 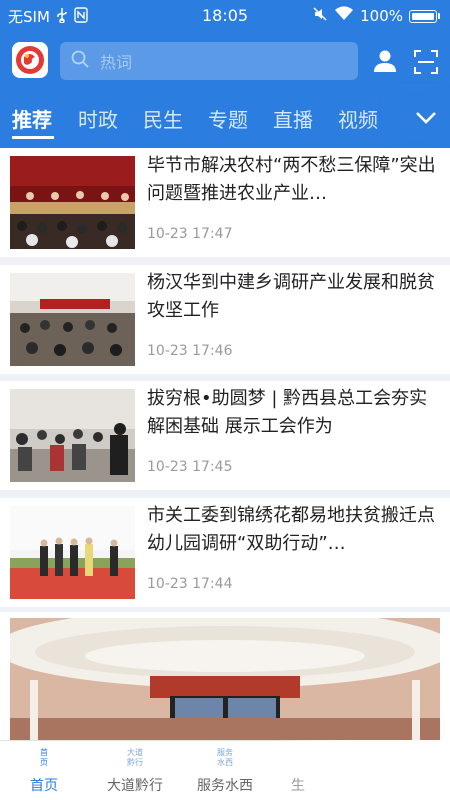 What do you see at coordinates (190, 584) in the screenshot?
I see `news-time: 10-23 17:44` at bounding box center [190, 584].